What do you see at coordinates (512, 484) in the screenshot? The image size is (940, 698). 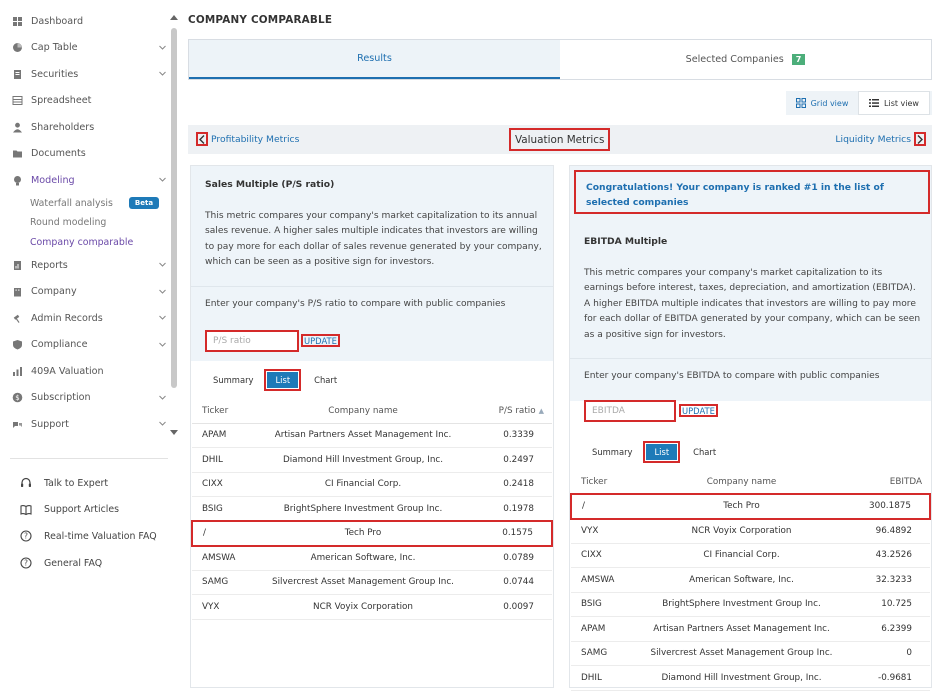 I see `metric-value-cell: 0.2418` at bounding box center [512, 484].